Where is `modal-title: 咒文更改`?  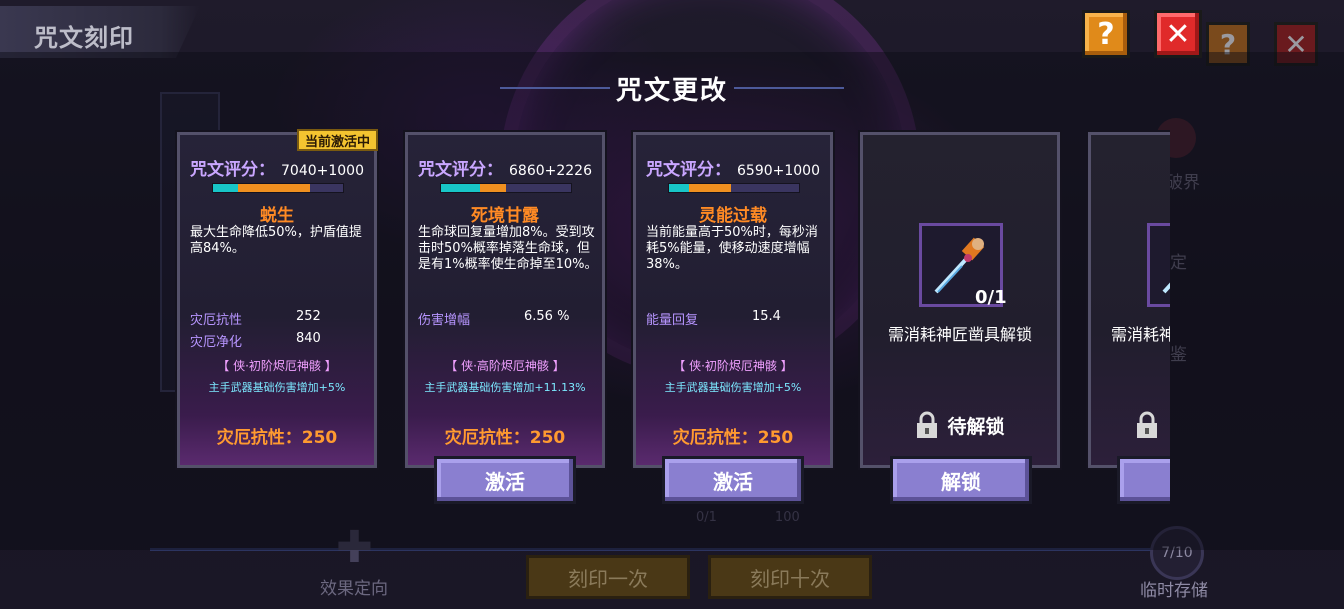 modal-title: 咒文更改 is located at coordinates (671, 90).